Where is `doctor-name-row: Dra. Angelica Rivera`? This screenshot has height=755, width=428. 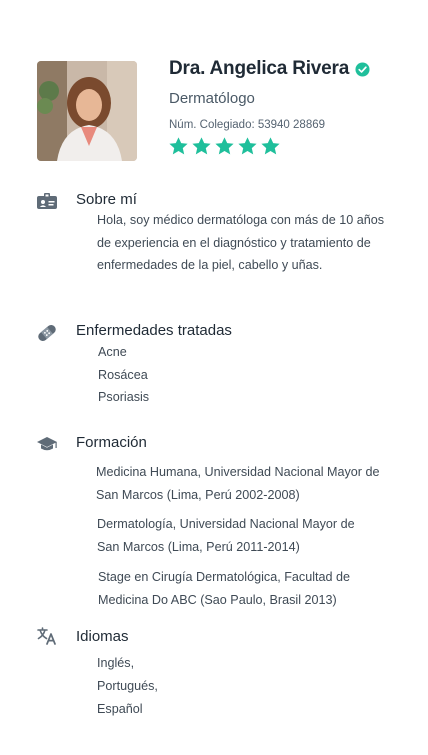
doctor-name-row: Dra. Angelica Rivera is located at coordinates (269, 69).